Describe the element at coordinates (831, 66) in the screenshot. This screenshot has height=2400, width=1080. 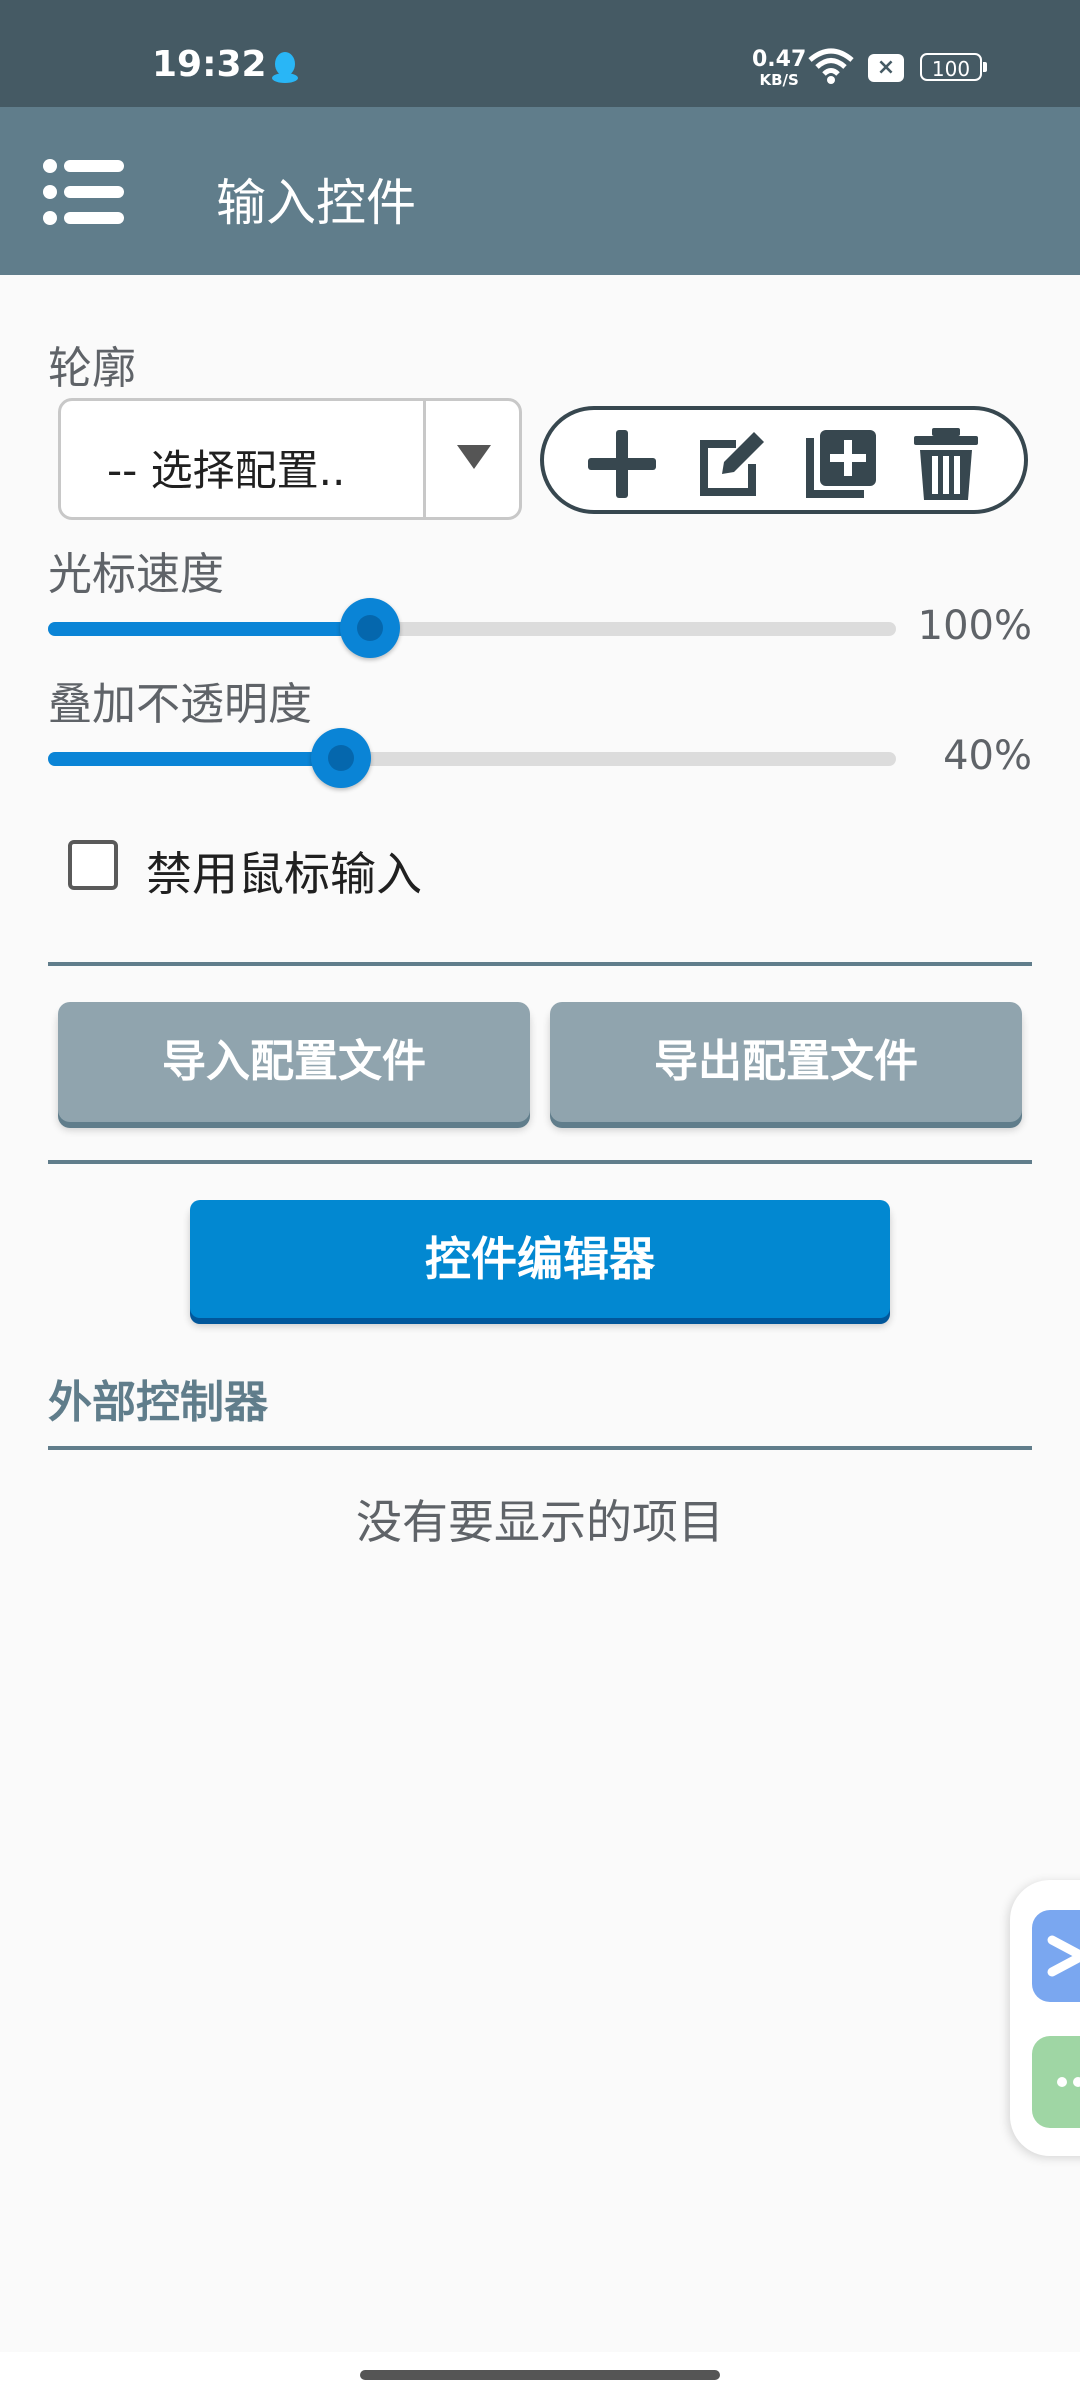
I see `wifi-icon` at that location.